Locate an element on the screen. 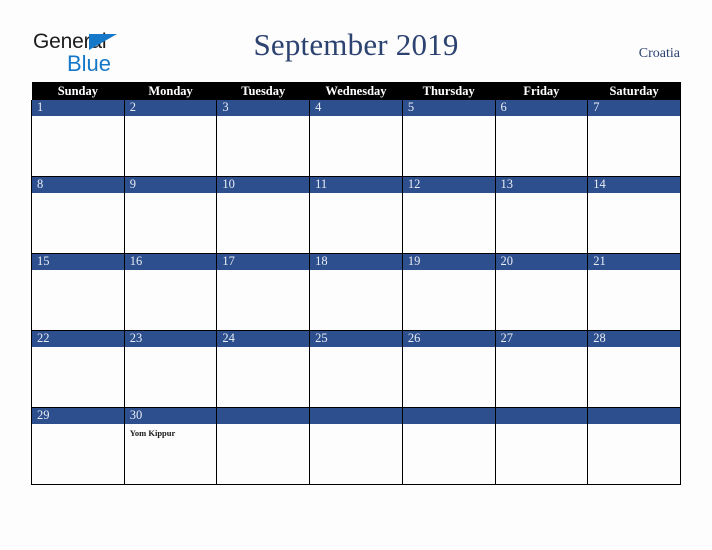 This screenshot has height=550, width=712. calendar-week-row: 1234567 is located at coordinates (356, 138).